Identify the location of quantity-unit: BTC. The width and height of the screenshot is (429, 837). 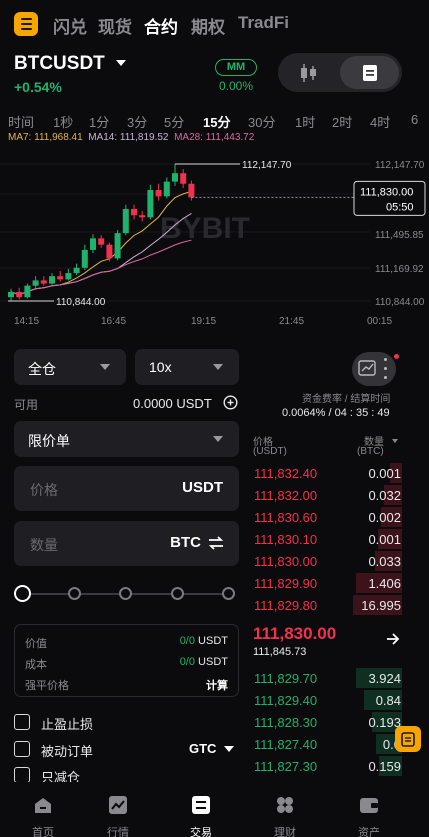
(185, 542).